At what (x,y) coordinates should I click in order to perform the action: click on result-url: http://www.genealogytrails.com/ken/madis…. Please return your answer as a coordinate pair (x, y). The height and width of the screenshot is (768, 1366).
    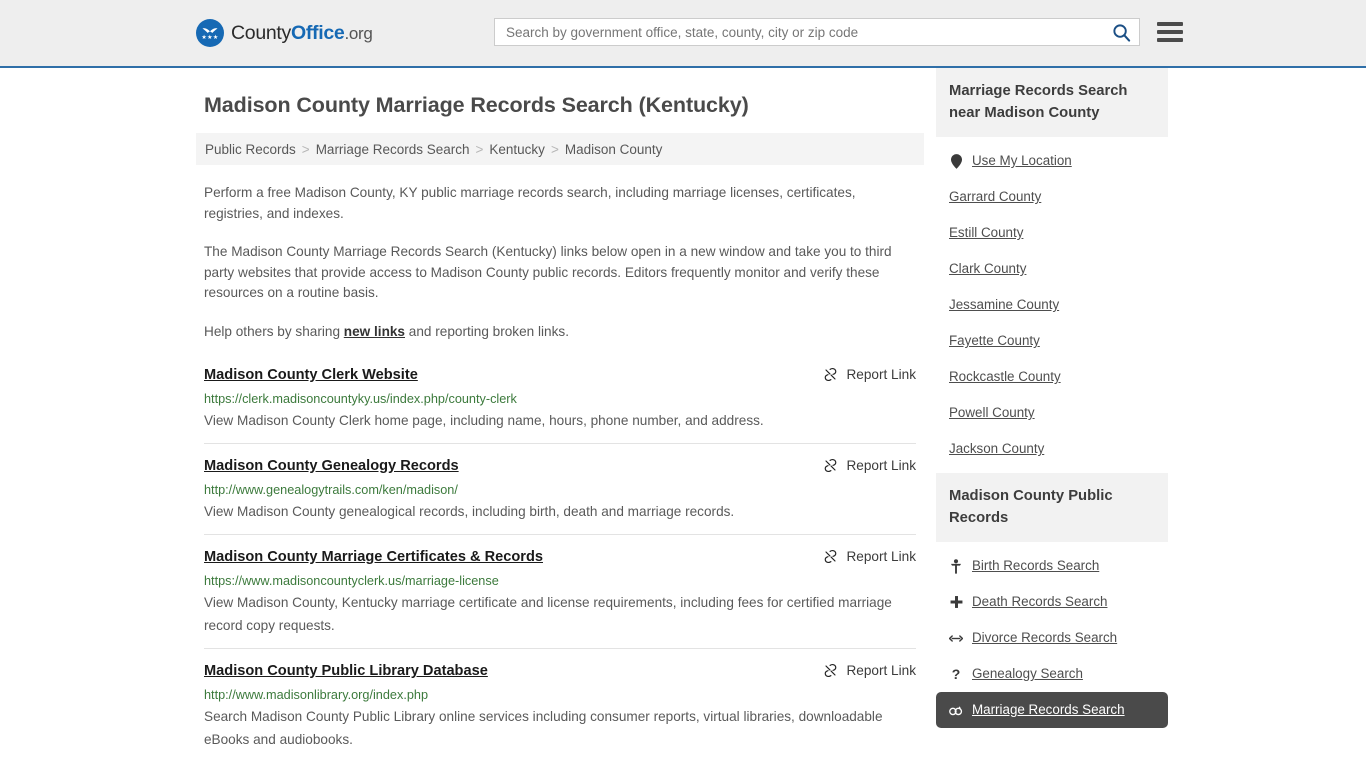
    Looking at the image, I should click on (331, 490).